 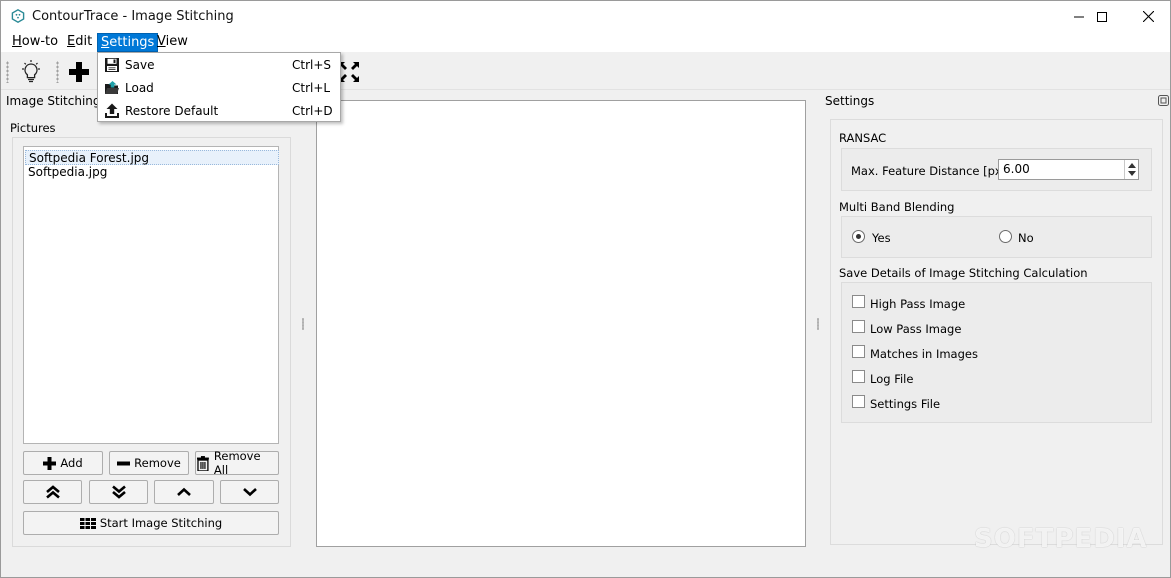 What do you see at coordinates (157, 463) in the screenshot?
I see `remove-button-label: Remove` at bounding box center [157, 463].